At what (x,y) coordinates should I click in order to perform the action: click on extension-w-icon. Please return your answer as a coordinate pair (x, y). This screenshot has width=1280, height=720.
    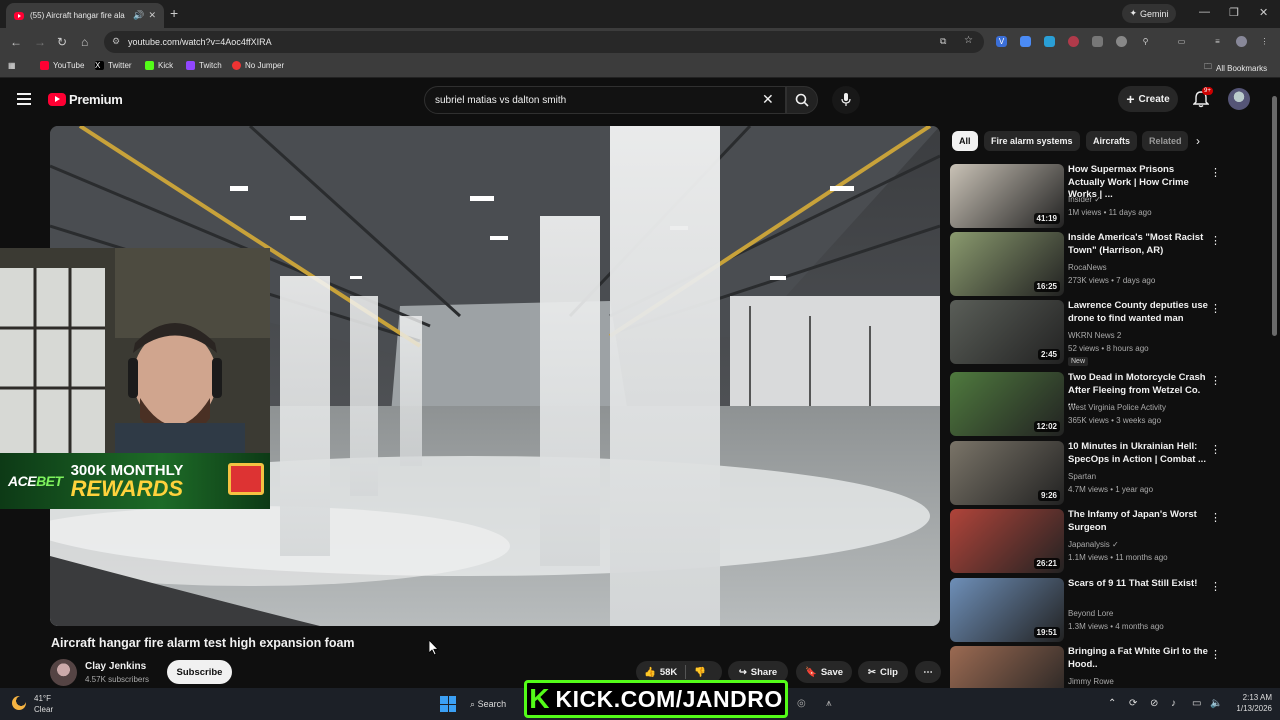
    Looking at the image, I should click on (1049, 41).